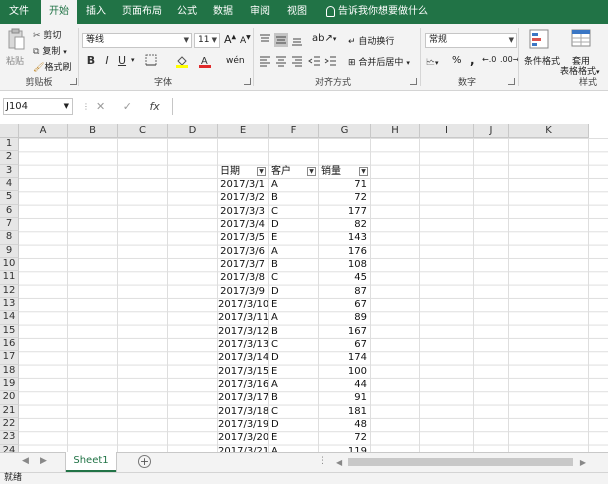 Image resolution: width=608 pixels, height=484 pixels. What do you see at coordinates (511, 81) in the screenshot?
I see `number-launcher-icon` at bounding box center [511, 81].